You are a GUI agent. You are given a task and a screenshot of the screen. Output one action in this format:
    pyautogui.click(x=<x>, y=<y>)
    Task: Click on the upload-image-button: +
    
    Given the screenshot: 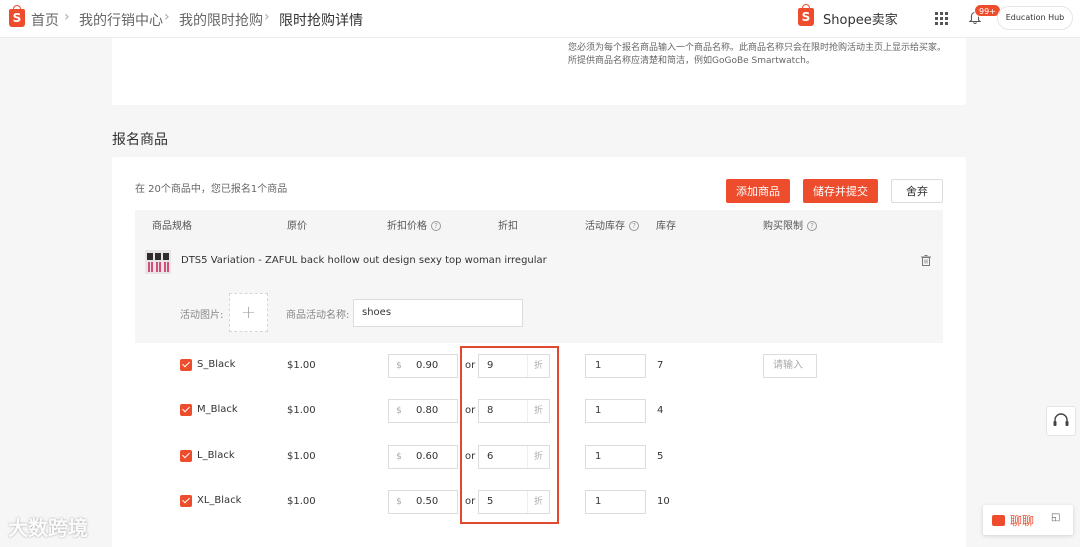 What is the action you would take?
    pyautogui.click(x=248, y=312)
    